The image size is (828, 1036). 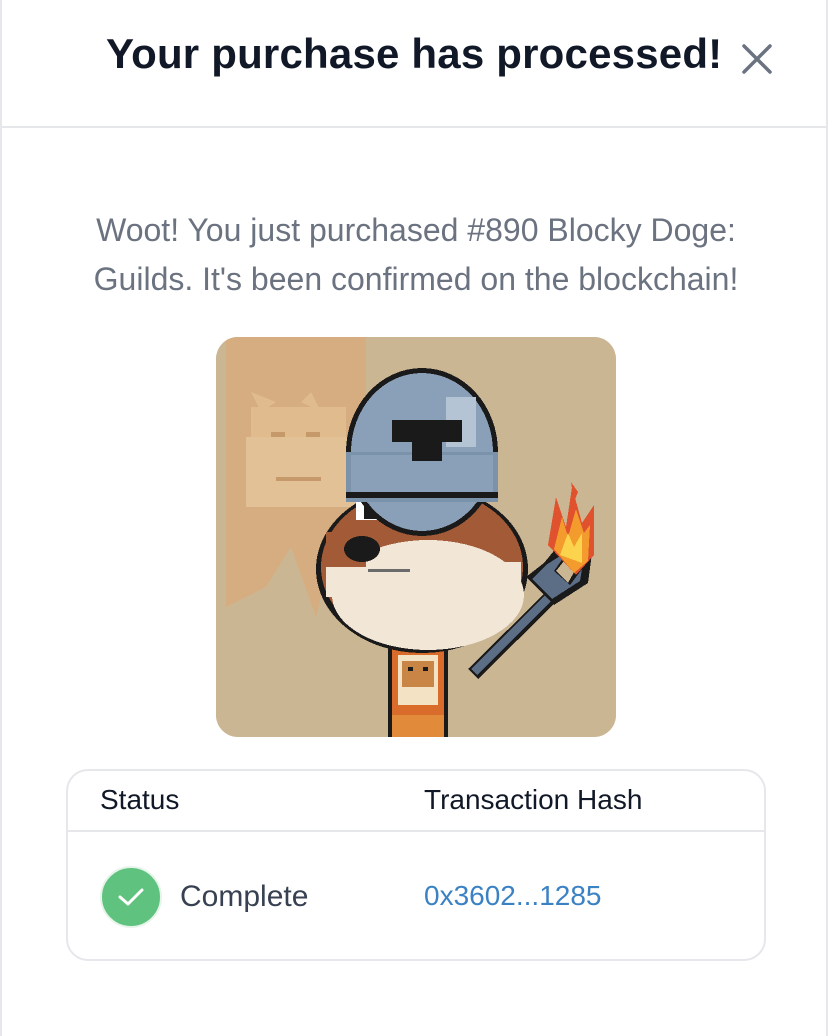 What do you see at coordinates (513, 896) in the screenshot?
I see `transaction-hash-link: 0x3602...1285` at bounding box center [513, 896].